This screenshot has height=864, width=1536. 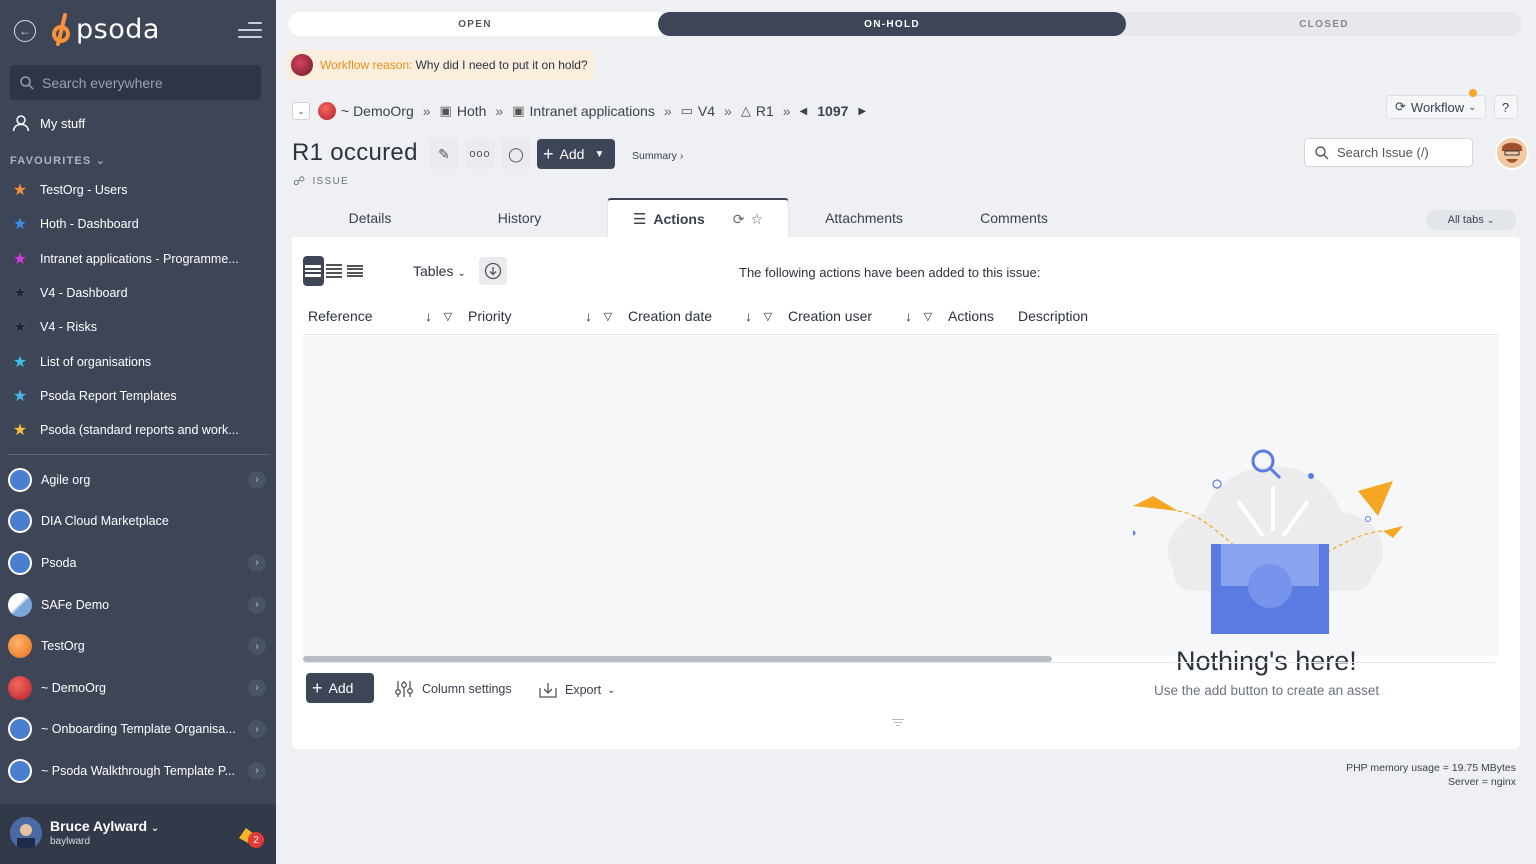 What do you see at coordinates (475, 24) in the screenshot?
I see `status-open: OPEN` at bounding box center [475, 24].